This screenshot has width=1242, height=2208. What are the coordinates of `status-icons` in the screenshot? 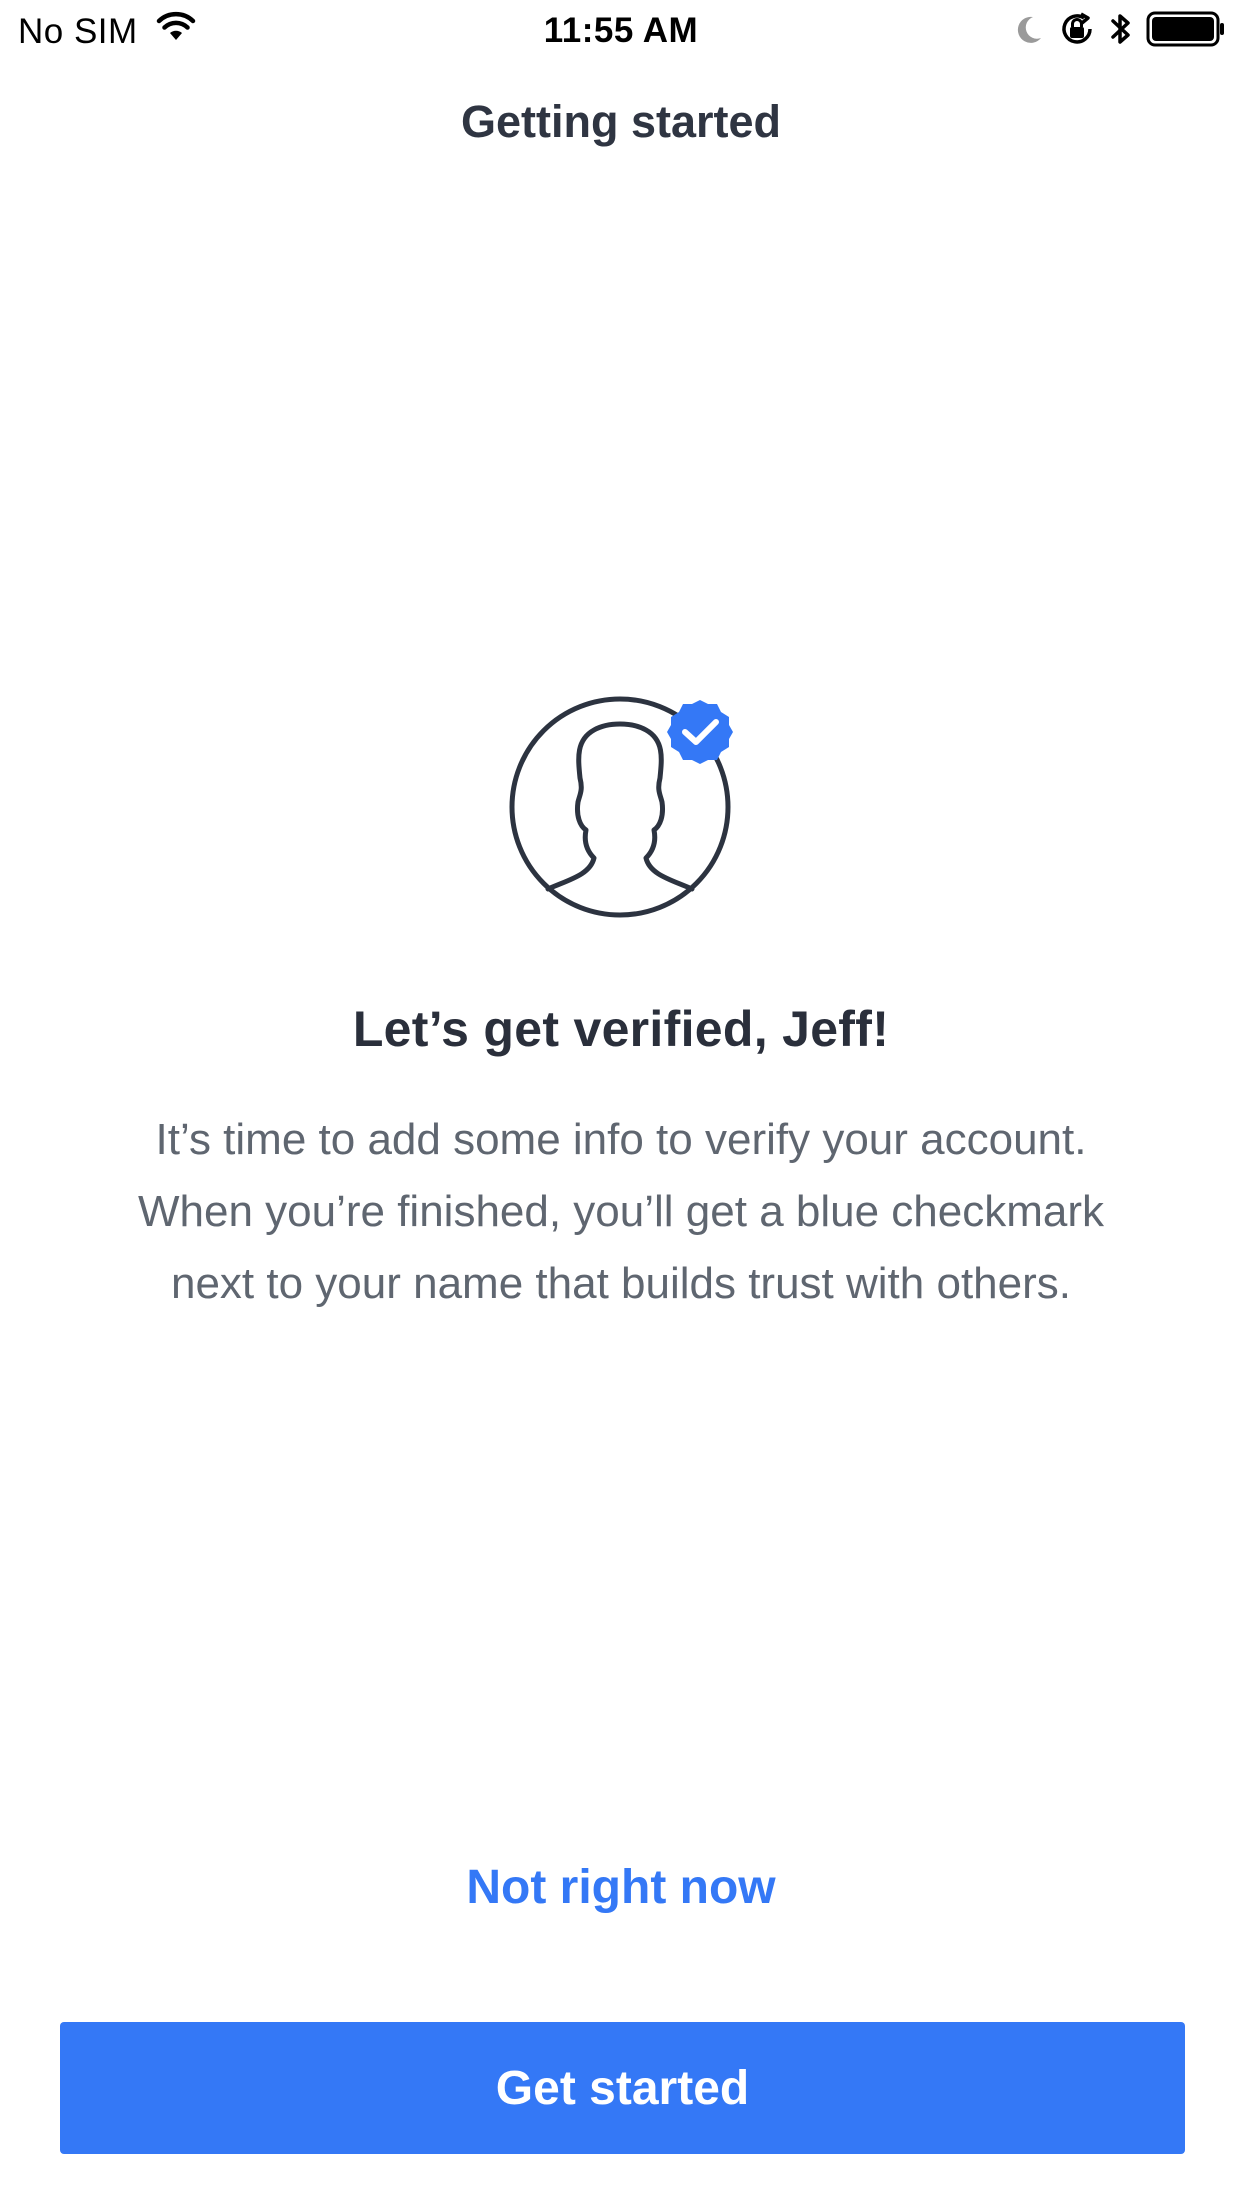 It's located at (1120, 31).